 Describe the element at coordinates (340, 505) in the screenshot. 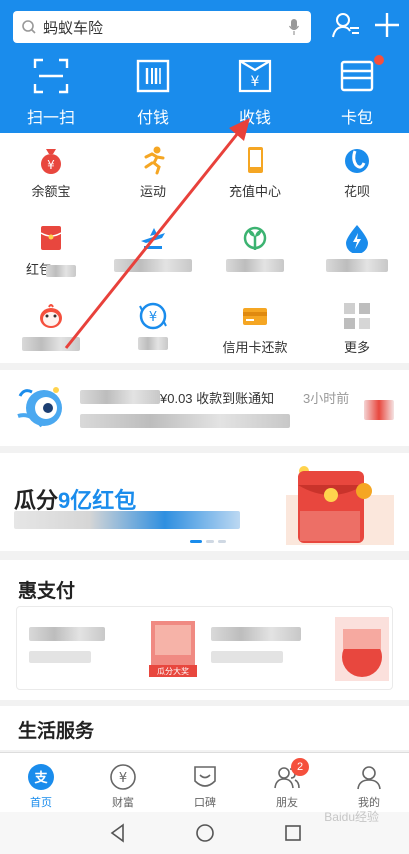

I see `red-envelope-illustration` at that location.